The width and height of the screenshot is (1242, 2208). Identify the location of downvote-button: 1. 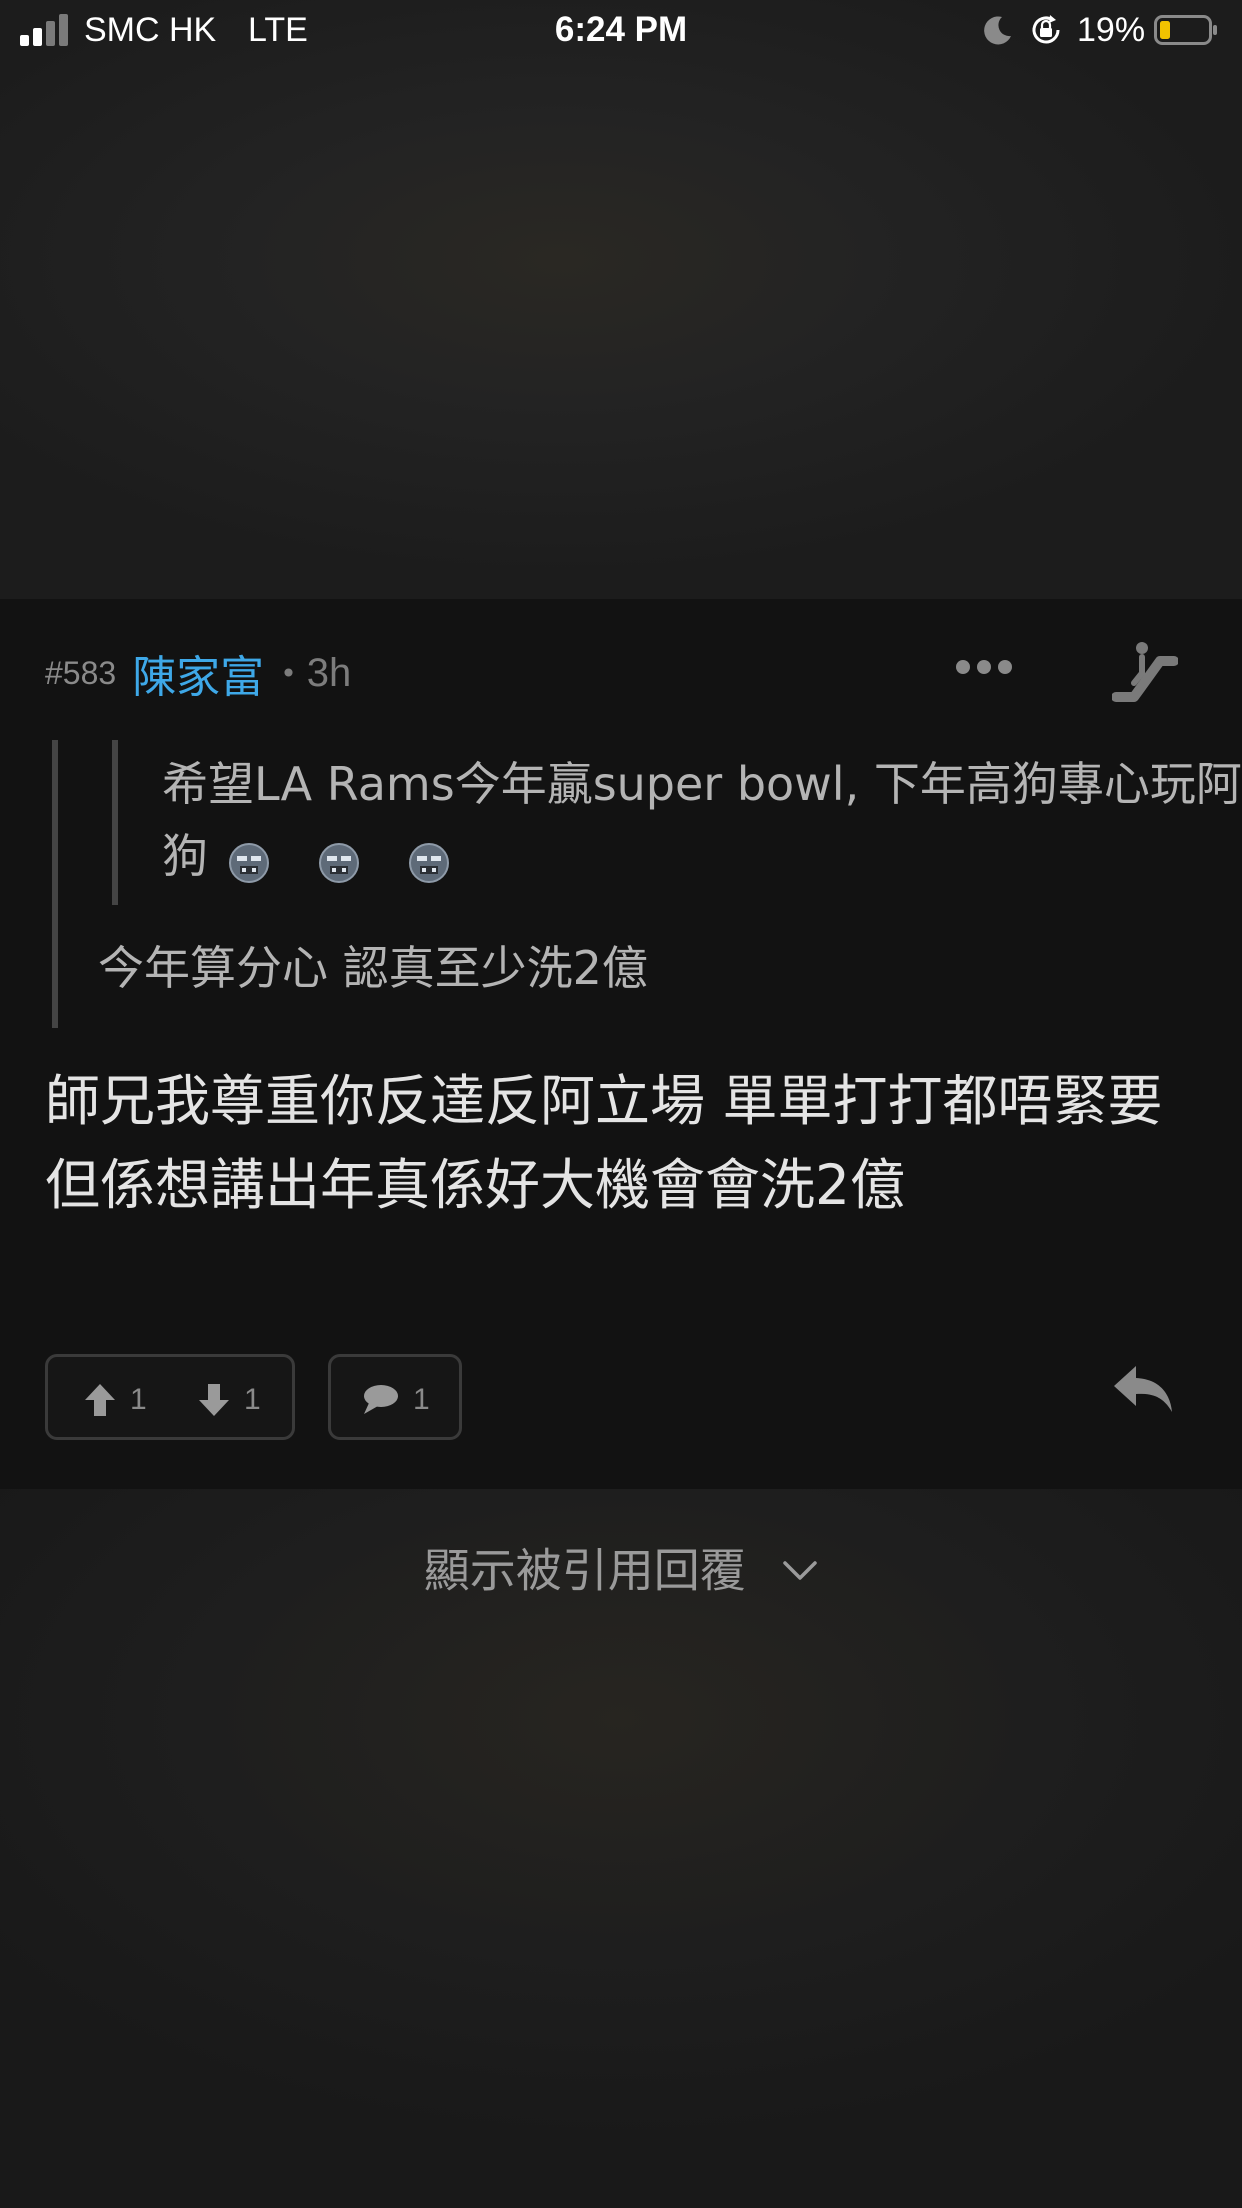
(229, 1400).